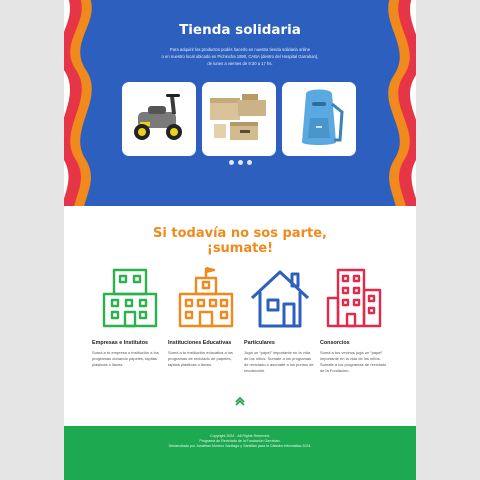 This screenshot has height=480, width=480. I want to click on boxes-image, so click(238, 117).